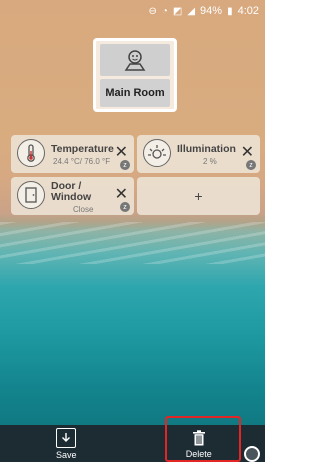  Describe the element at coordinates (83, 209) in the screenshot. I see `door-window-value: Close` at that location.